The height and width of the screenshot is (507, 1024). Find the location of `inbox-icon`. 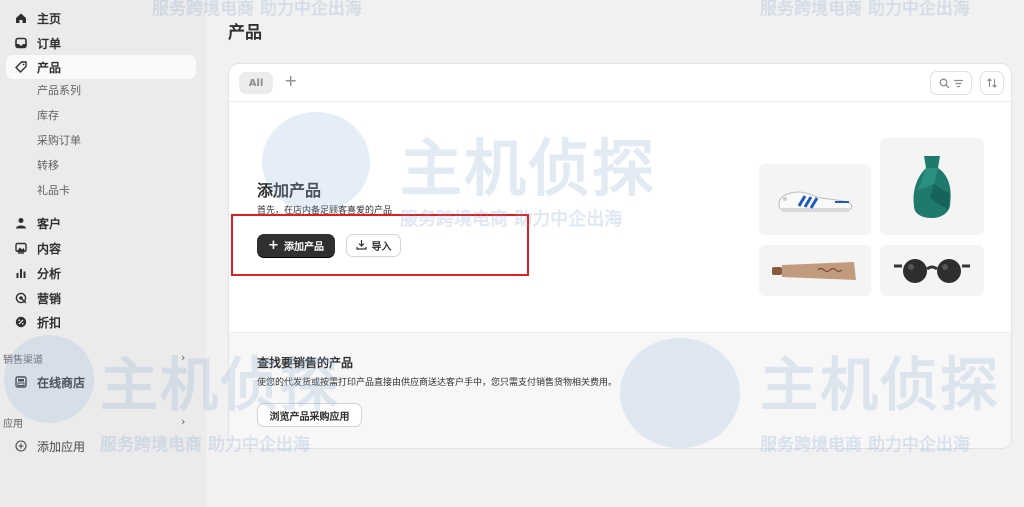

inbox-icon is located at coordinates (21, 43).